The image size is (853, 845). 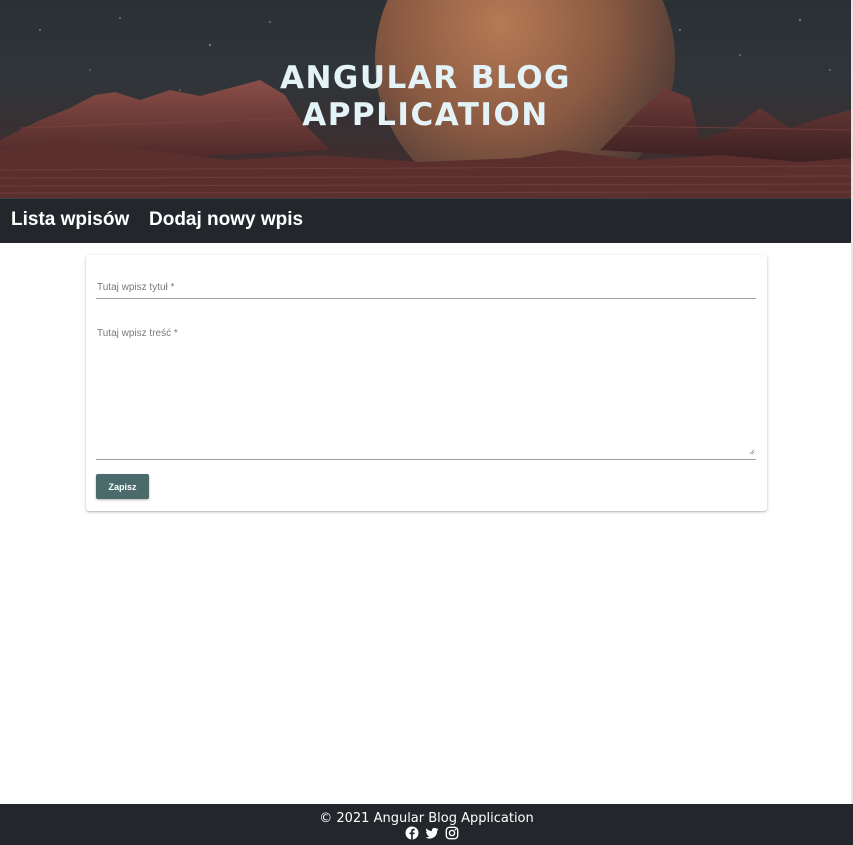 What do you see at coordinates (752, 452) in the screenshot?
I see `textarea-resize-handle` at bounding box center [752, 452].